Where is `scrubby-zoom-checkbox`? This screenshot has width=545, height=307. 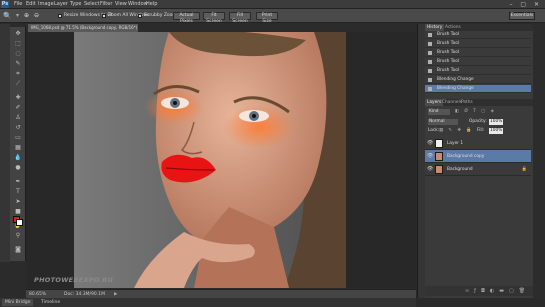
scrubby-zoom-checkbox is located at coordinates (140, 16).